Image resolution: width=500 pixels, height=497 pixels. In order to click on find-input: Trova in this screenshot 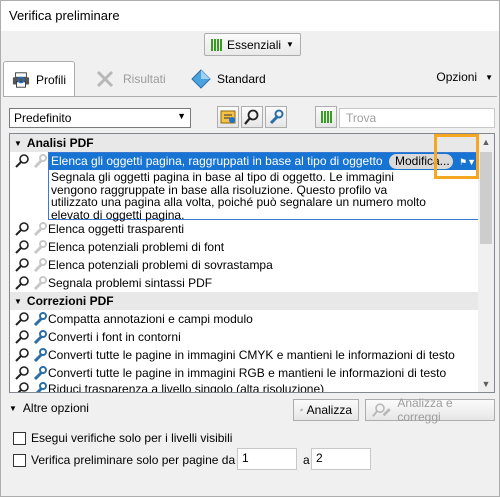, I will do `click(417, 118)`.